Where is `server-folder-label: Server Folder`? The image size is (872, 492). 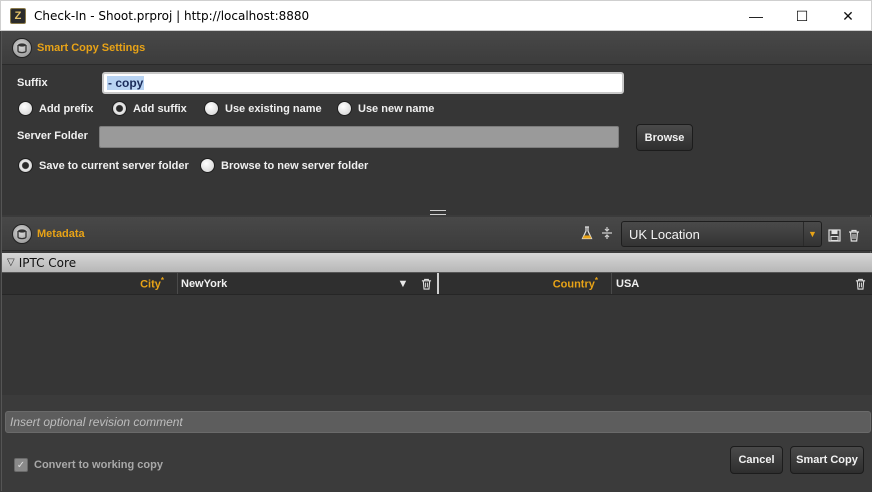
server-folder-label: Server Folder is located at coordinates (52, 136).